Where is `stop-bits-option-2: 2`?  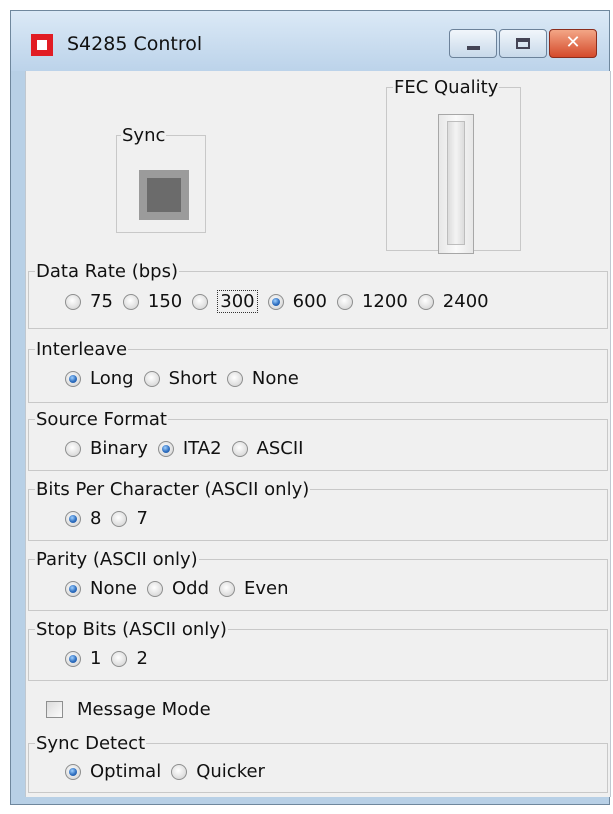 stop-bits-option-2: 2 is located at coordinates (129, 658).